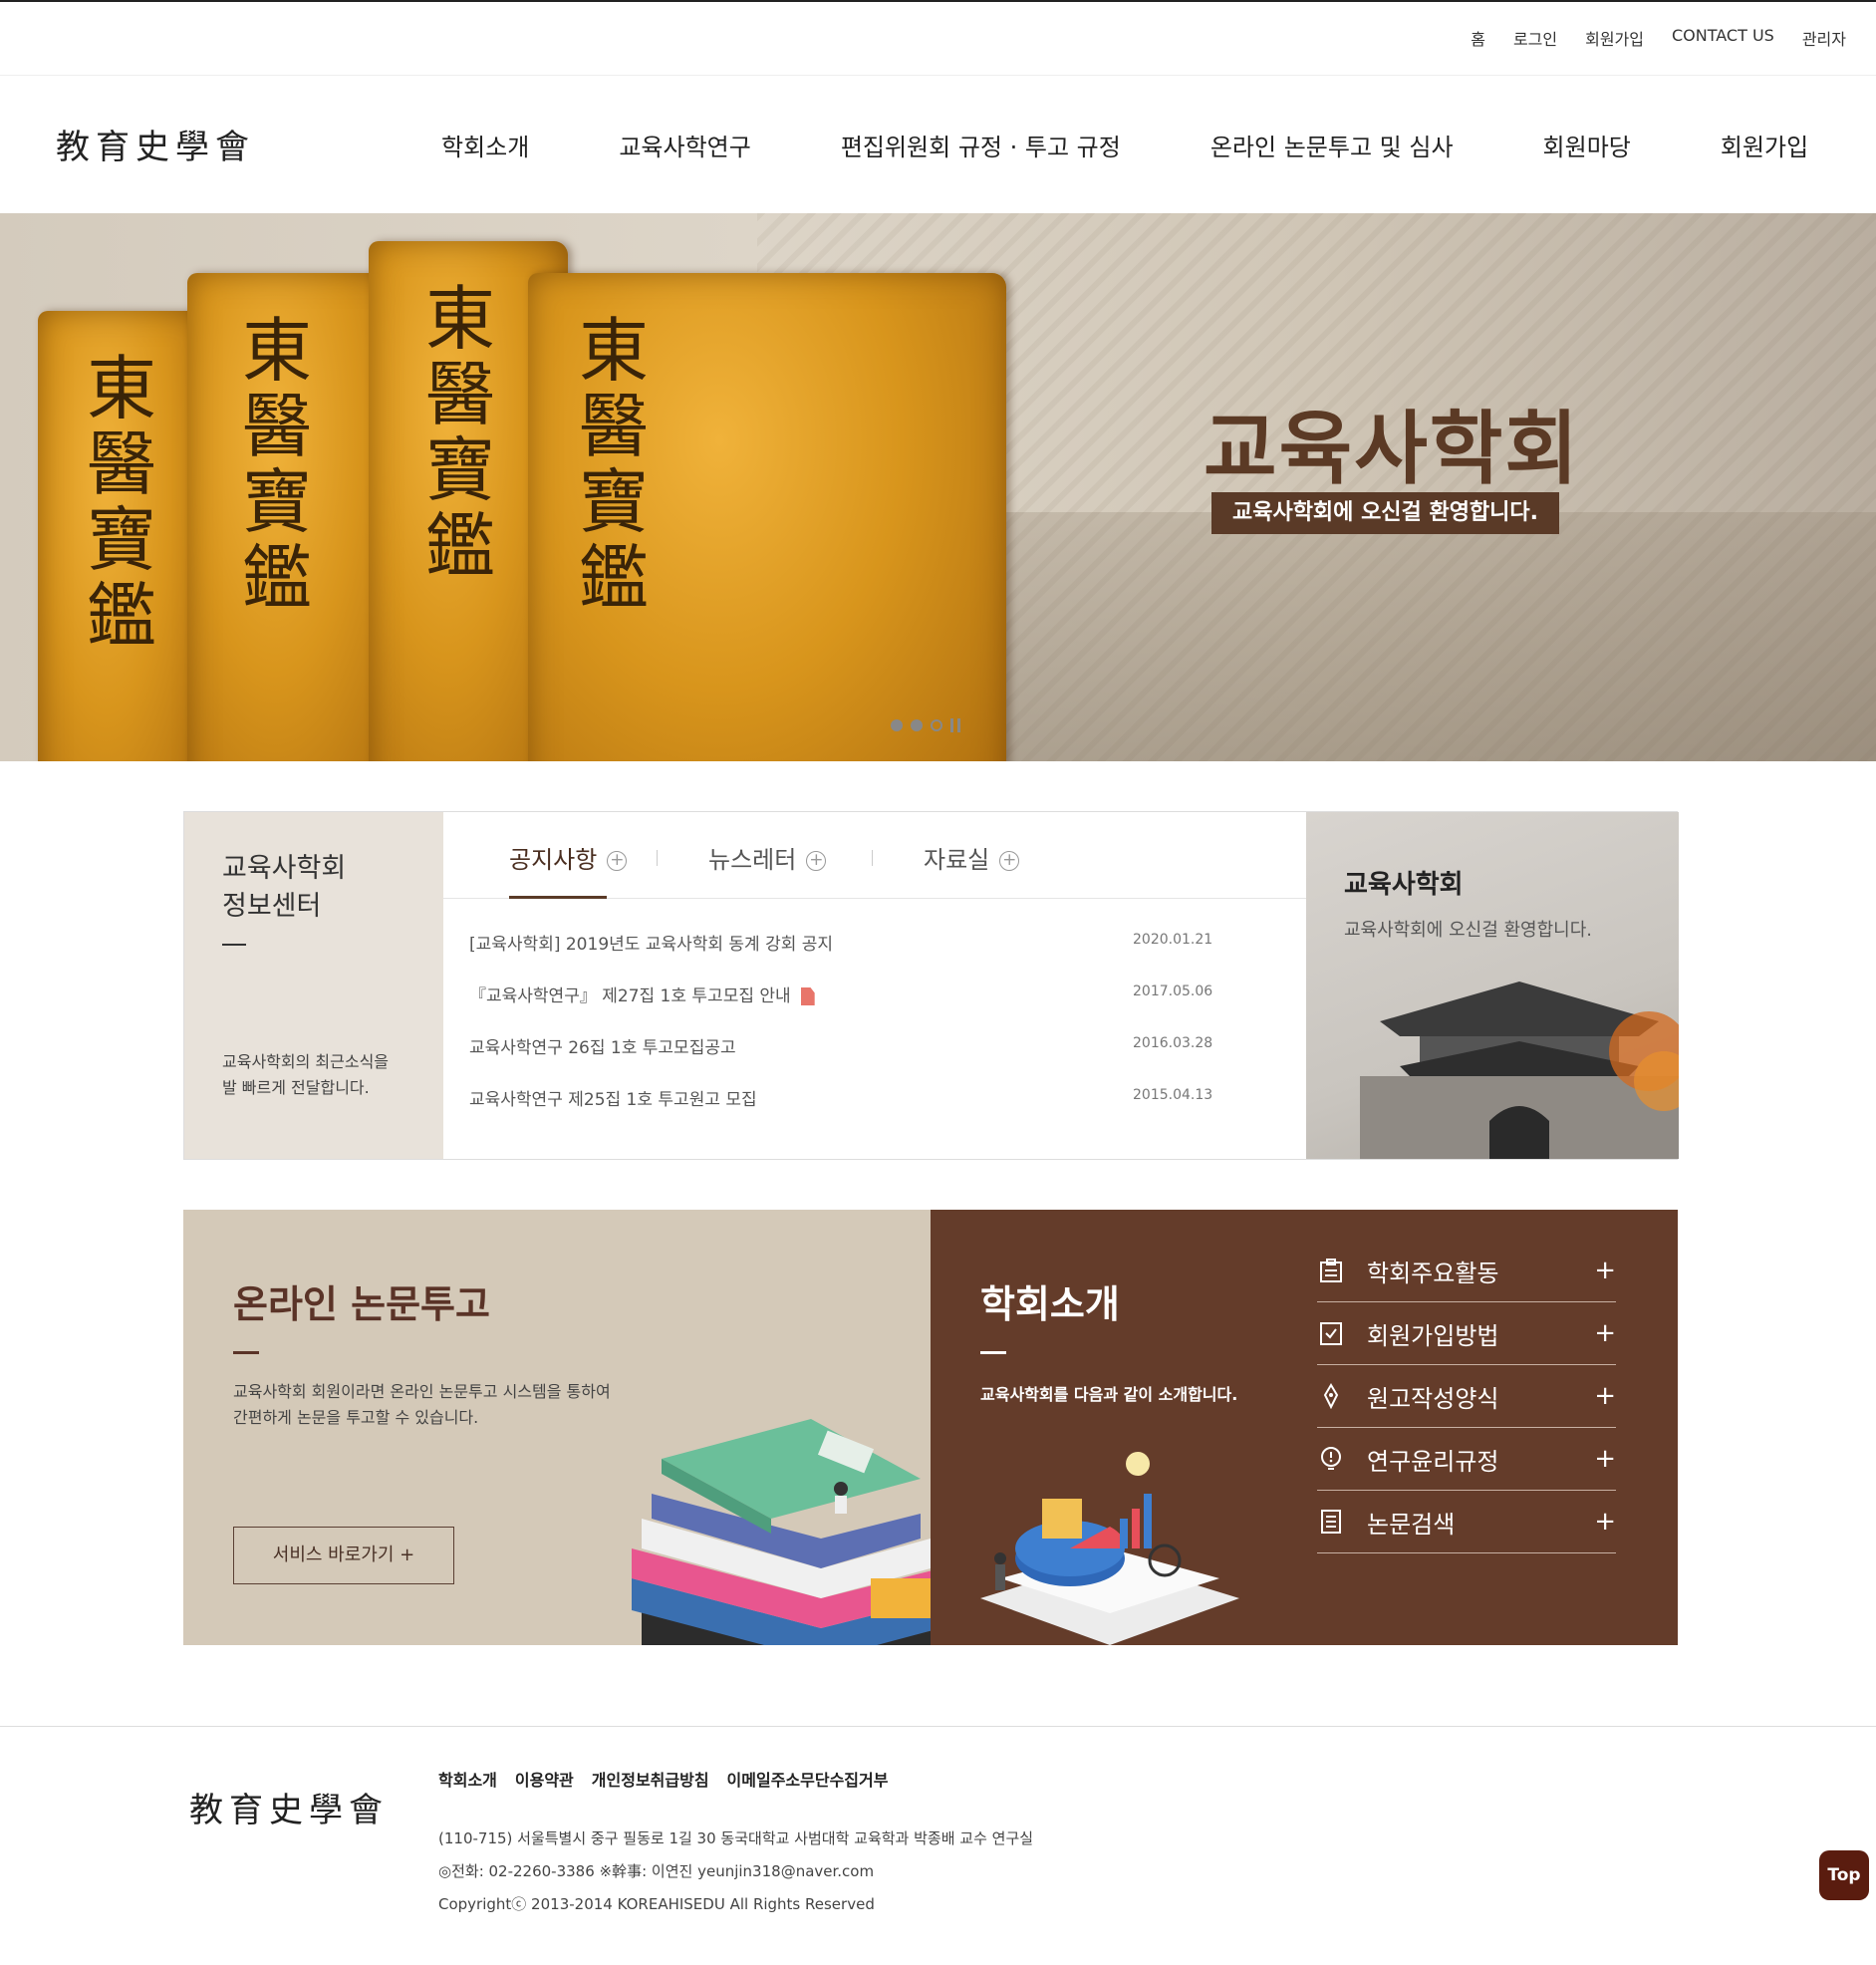  I want to click on intro-links: 학회주요활동 + 회원가입방법 + 원고작성양식 + 연구윤리규정 + 논문검색, so click(1467, 1397).